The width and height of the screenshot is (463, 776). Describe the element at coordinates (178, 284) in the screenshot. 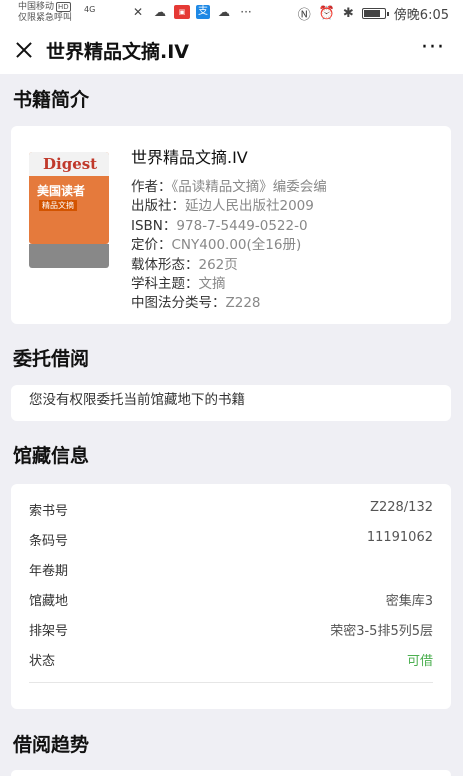

I see `book-subject: 学科主题：文摘` at that location.